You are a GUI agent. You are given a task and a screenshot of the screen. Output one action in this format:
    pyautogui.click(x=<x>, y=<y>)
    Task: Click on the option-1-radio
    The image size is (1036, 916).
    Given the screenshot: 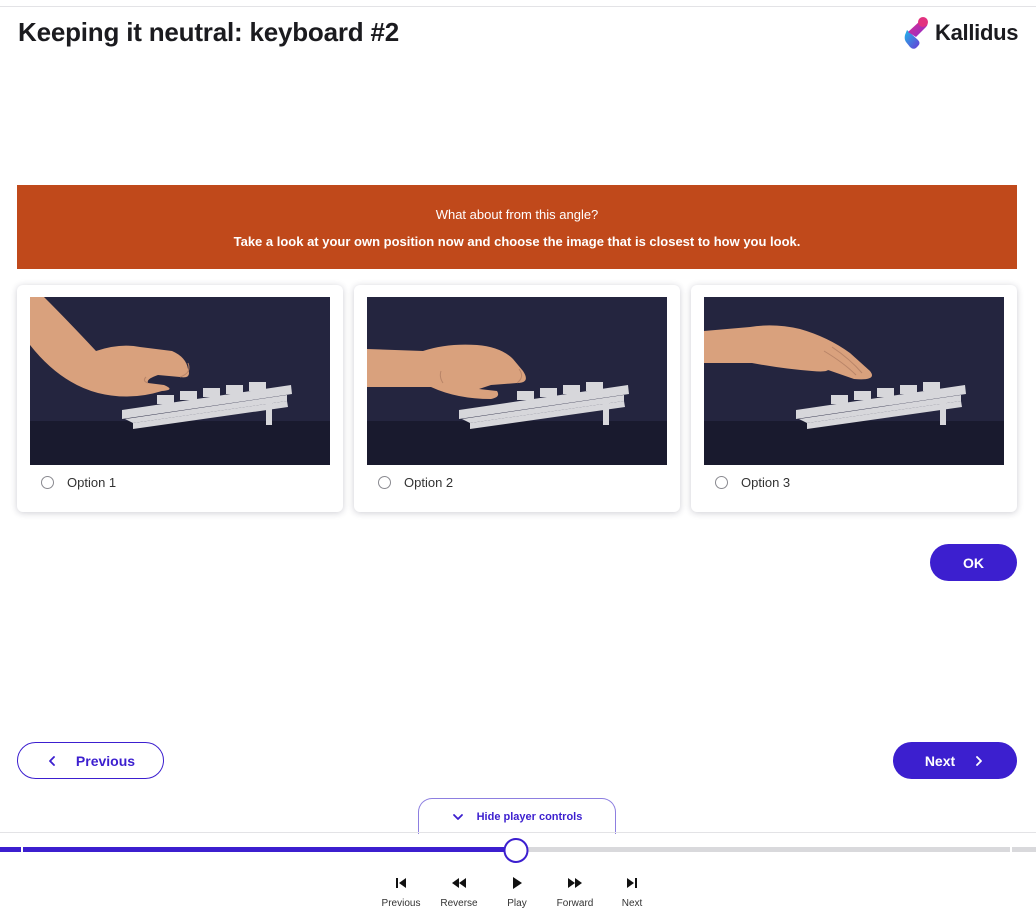 What is the action you would take?
    pyautogui.click(x=47, y=482)
    